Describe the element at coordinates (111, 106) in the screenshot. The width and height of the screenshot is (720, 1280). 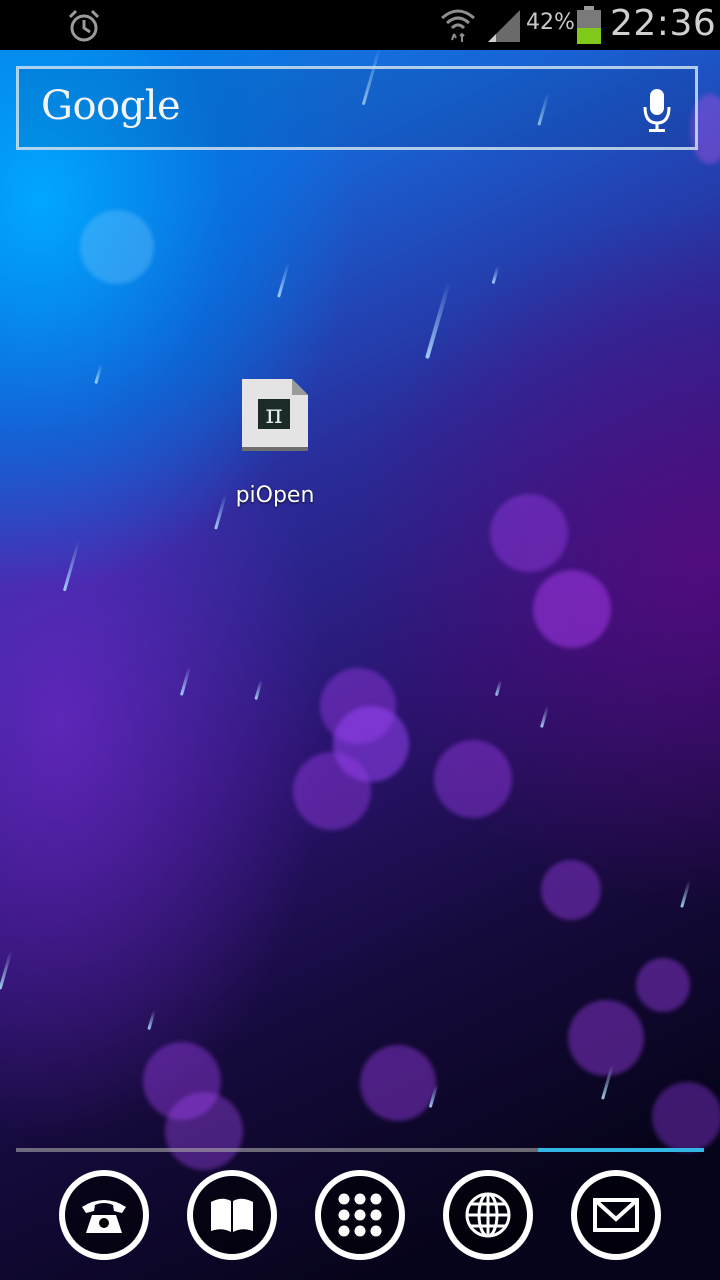
I see `google-logo: Google` at that location.